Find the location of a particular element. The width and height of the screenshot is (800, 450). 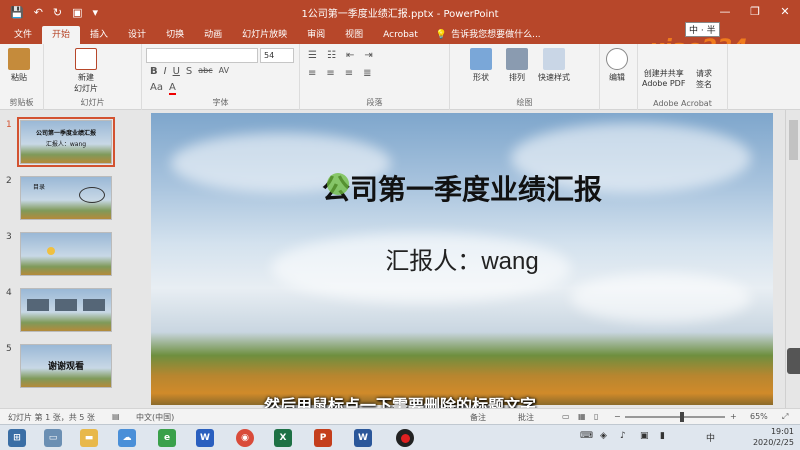

justify-icon: ≣ is located at coordinates (367, 73).